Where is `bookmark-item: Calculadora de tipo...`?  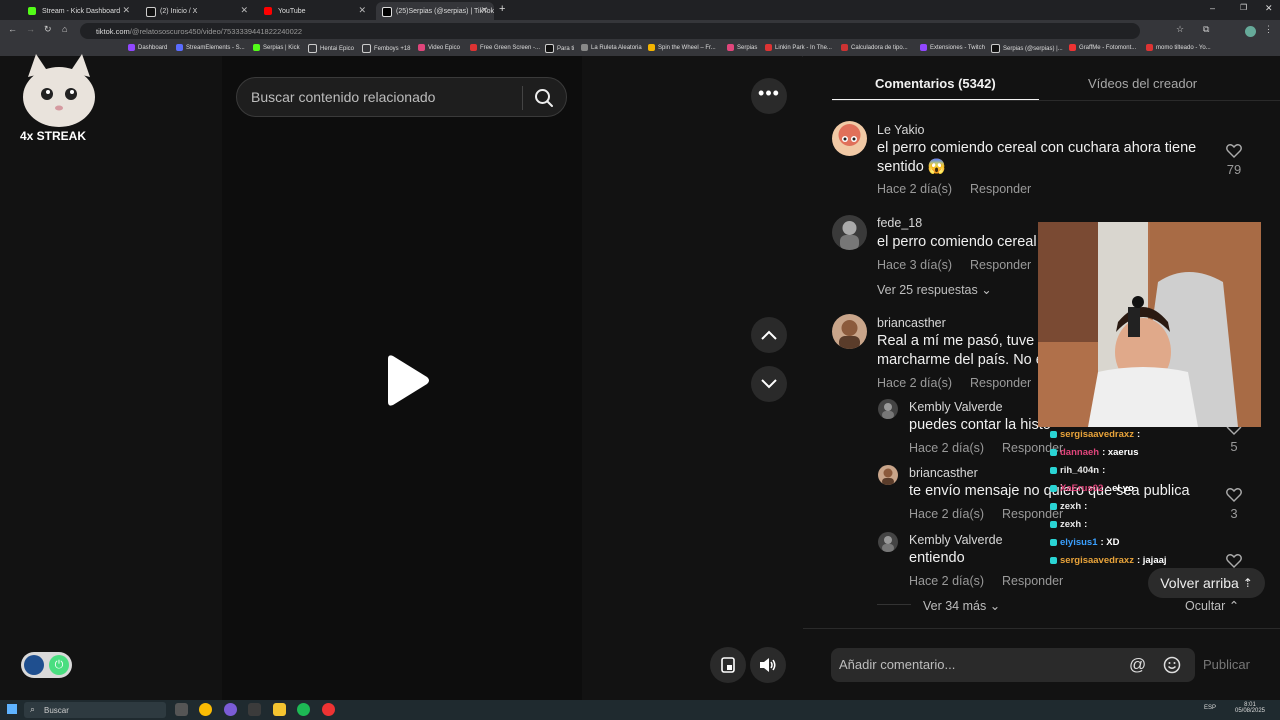
bookmark-item: Calculadora de tipo... is located at coordinates (874, 47).